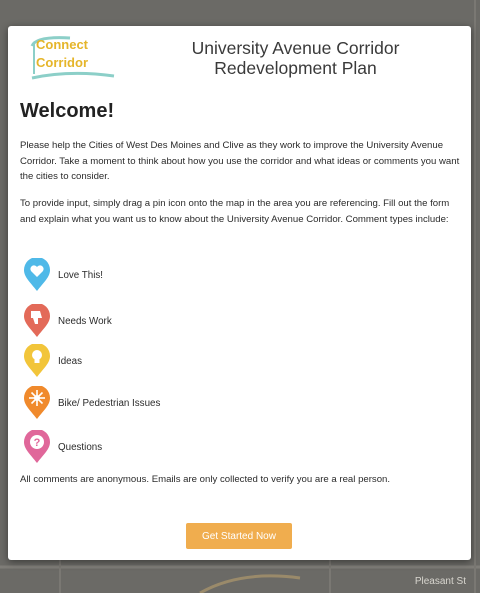 The image size is (480, 593). I want to click on welcome-heading: Welcome!, so click(67, 111).